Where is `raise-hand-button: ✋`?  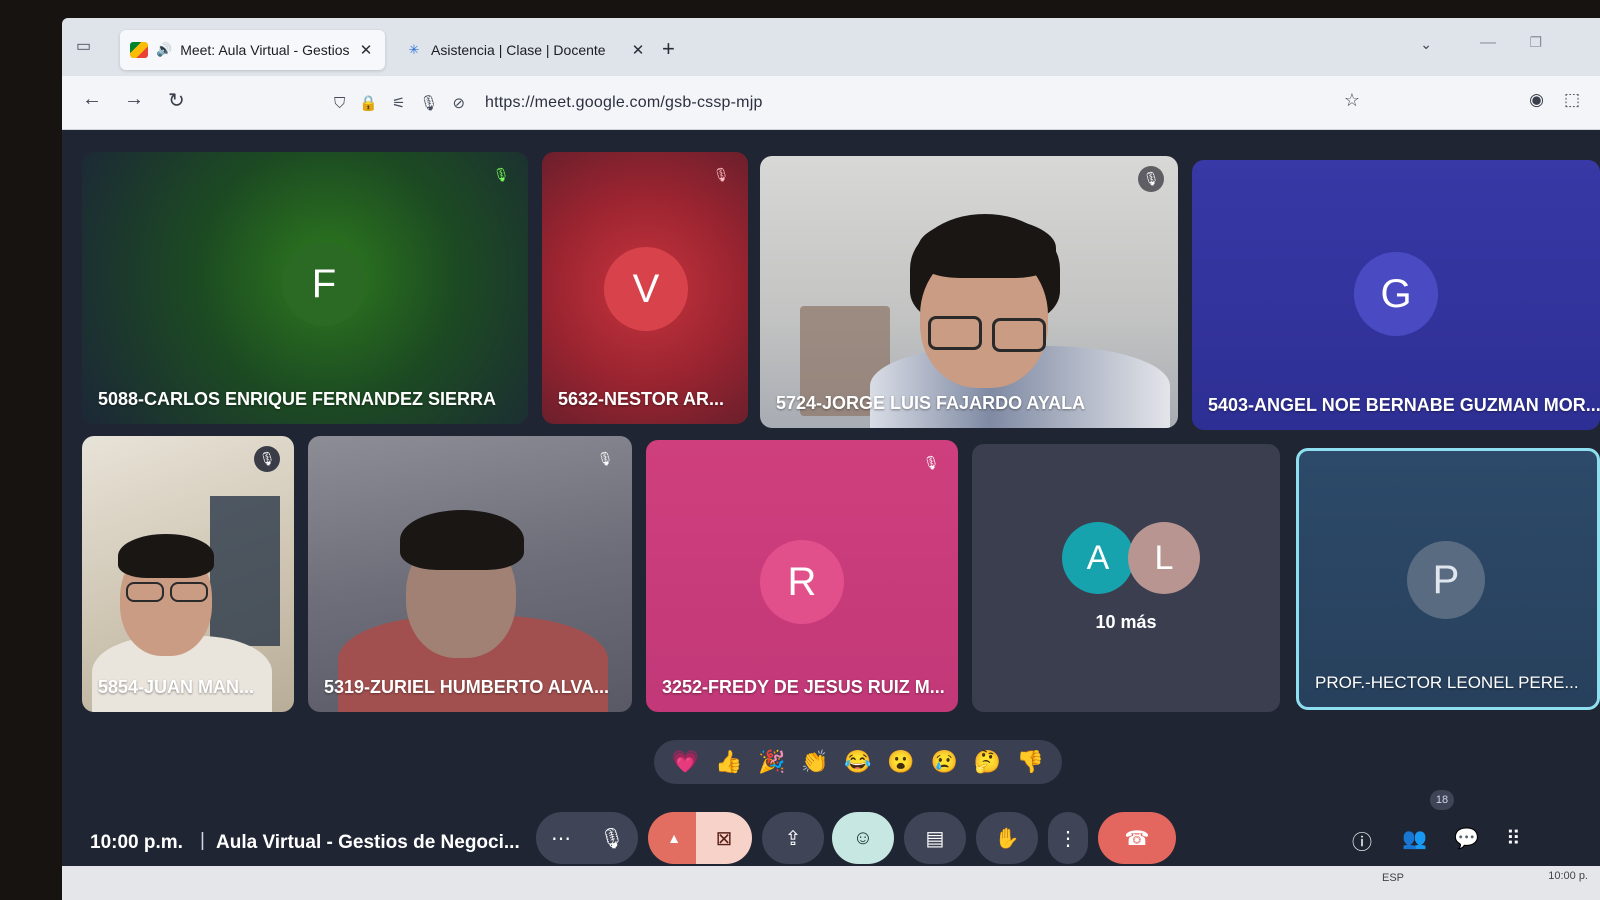
raise-hand-button: ✋ is located at coordinates (1007, 838).